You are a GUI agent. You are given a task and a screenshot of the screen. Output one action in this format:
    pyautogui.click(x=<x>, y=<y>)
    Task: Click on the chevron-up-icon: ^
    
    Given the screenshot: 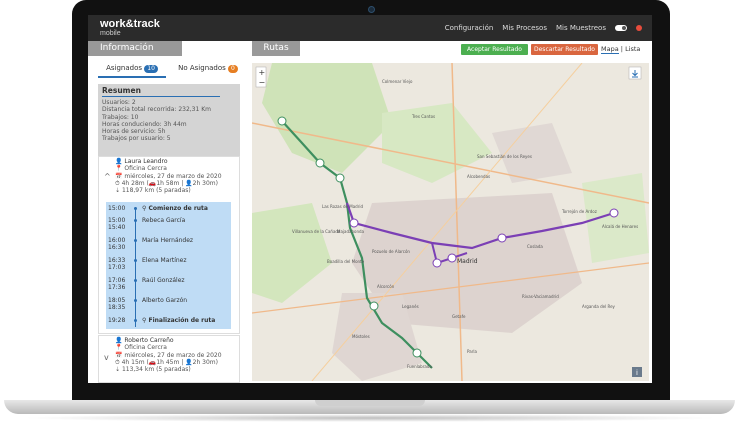 What is the action you would take?
    pyautogui.click(x=107, y=176)
    